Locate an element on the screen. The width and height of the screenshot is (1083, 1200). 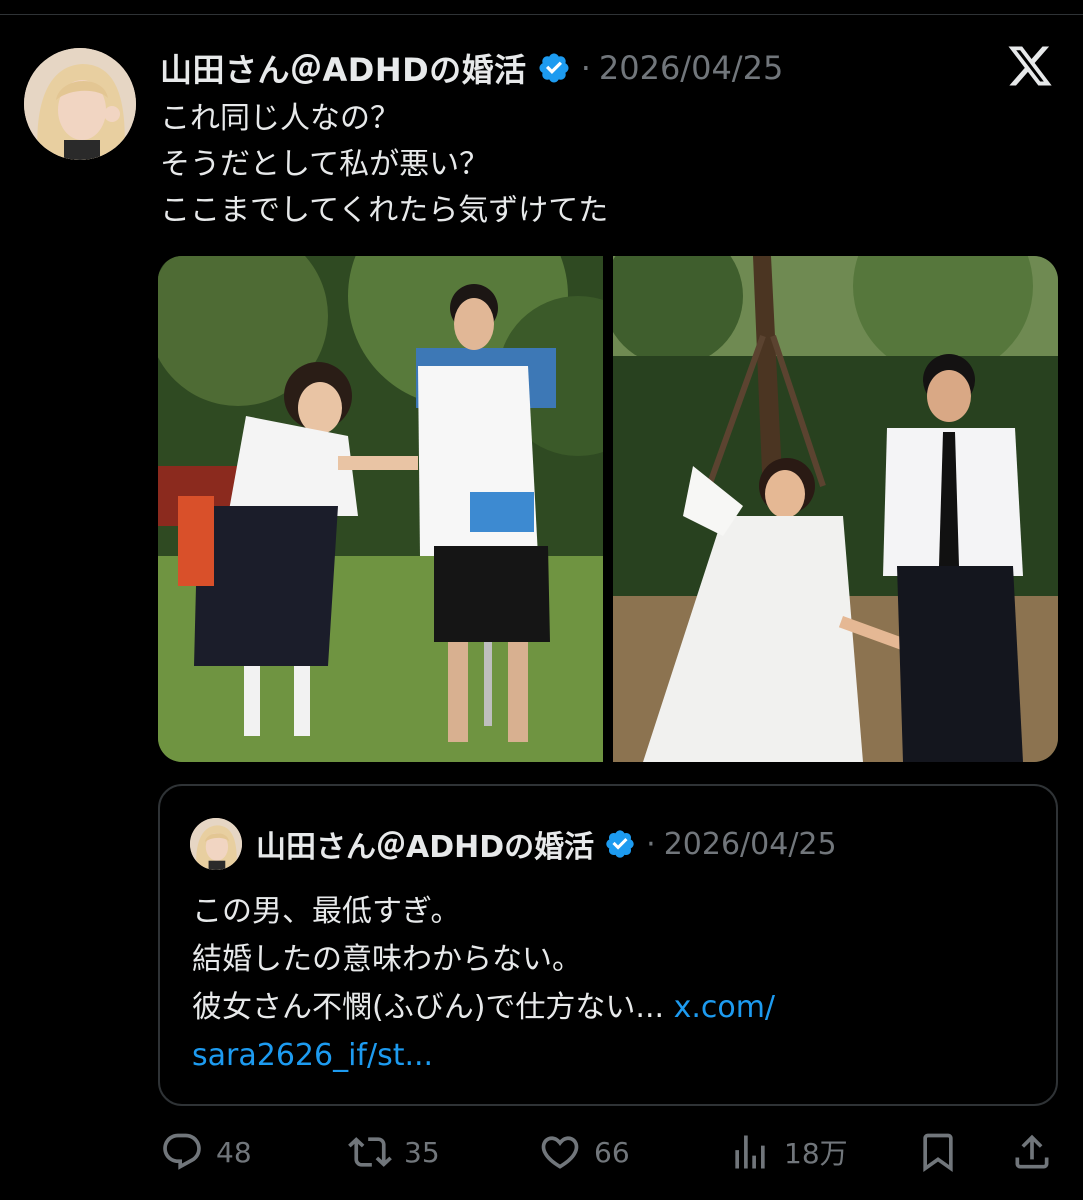
action-bar: 48 35 66 18万 is located at coordinates (610, 1152).